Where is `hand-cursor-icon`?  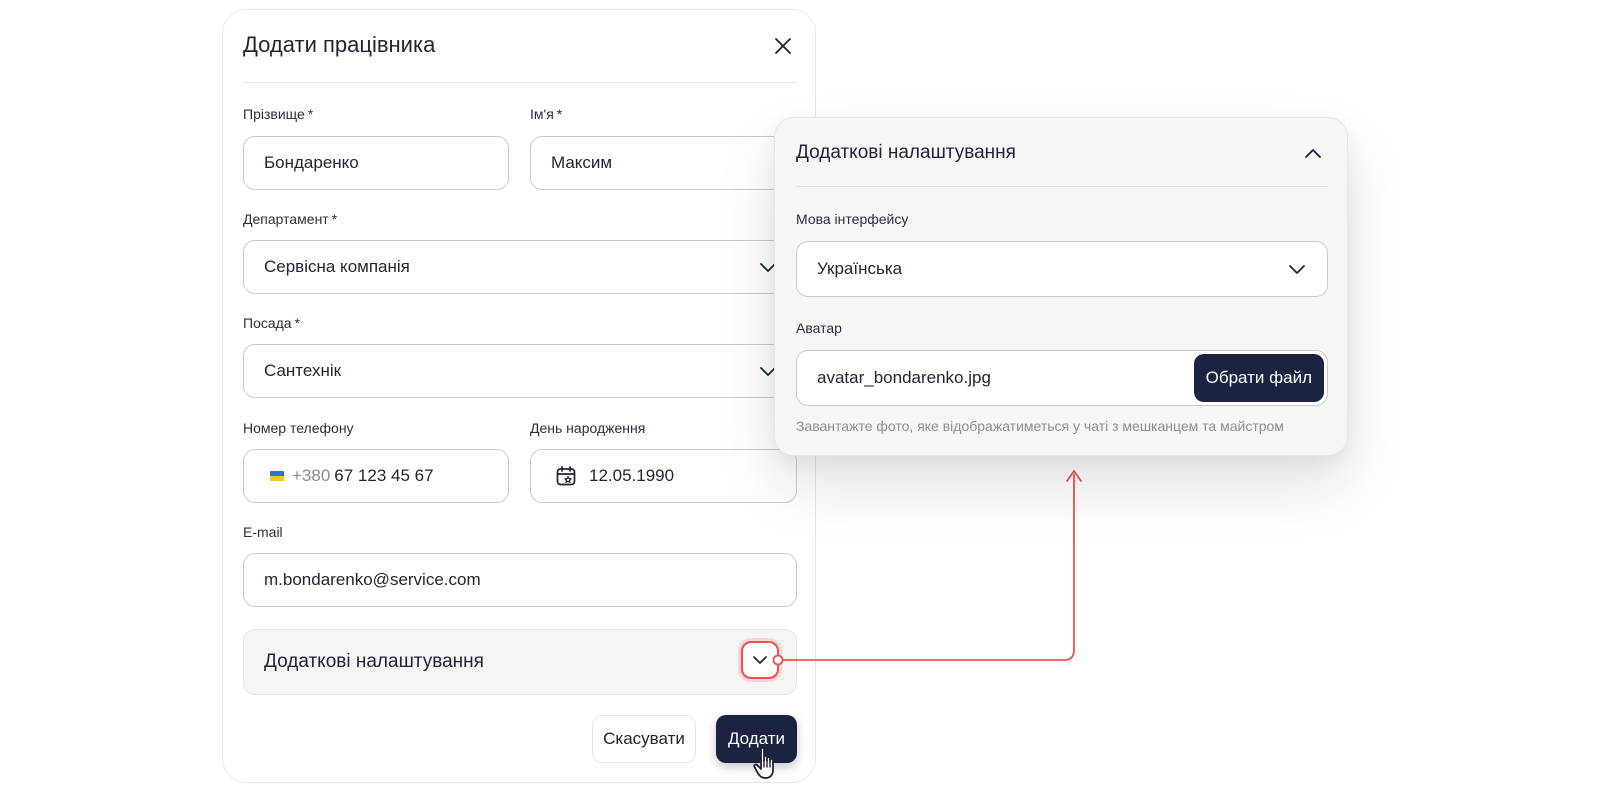 hand-cursor-icon is located at coordinates (763, 762).